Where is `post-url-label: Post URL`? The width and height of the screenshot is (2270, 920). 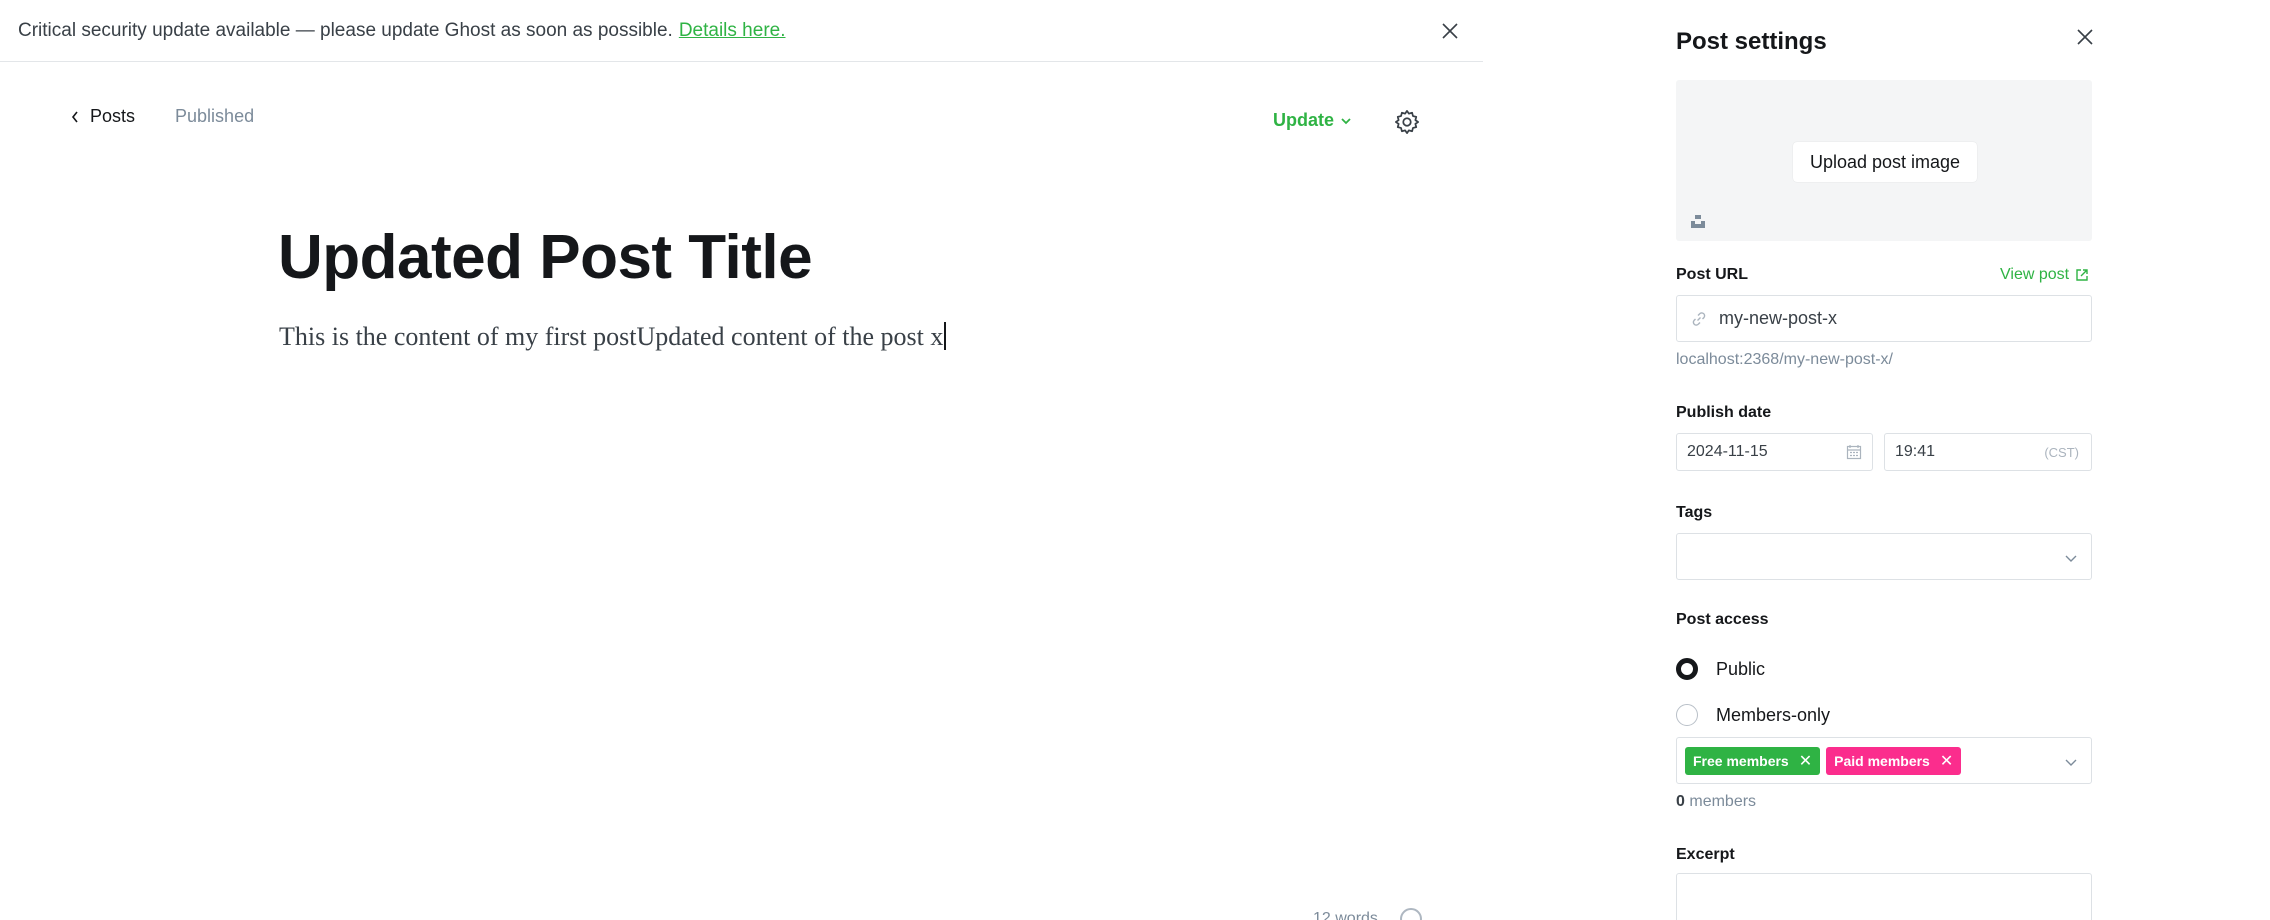 post-url-label: Post URL is located at coordinates (1712, 274).